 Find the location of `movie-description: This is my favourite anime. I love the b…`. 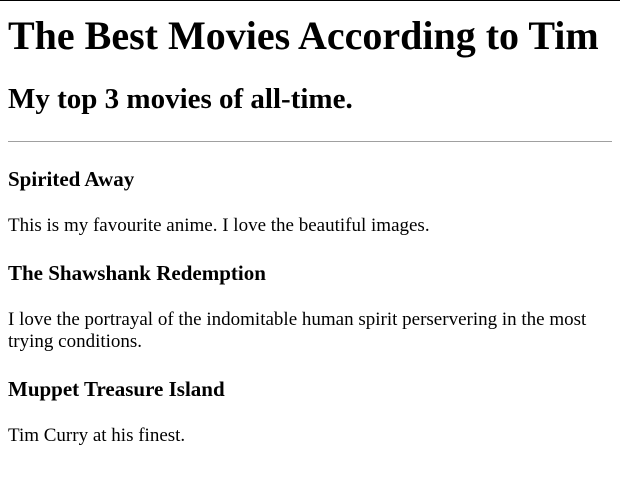

movie-description: This is my favourite anime. I love the b… is located at coordinates (219, 225).